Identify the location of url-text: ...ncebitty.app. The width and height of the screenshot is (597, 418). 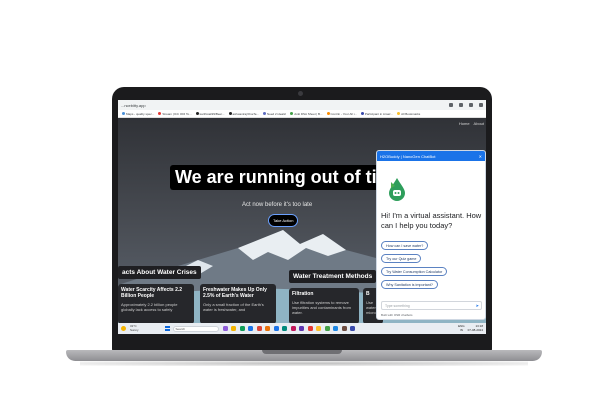
(271, 105).